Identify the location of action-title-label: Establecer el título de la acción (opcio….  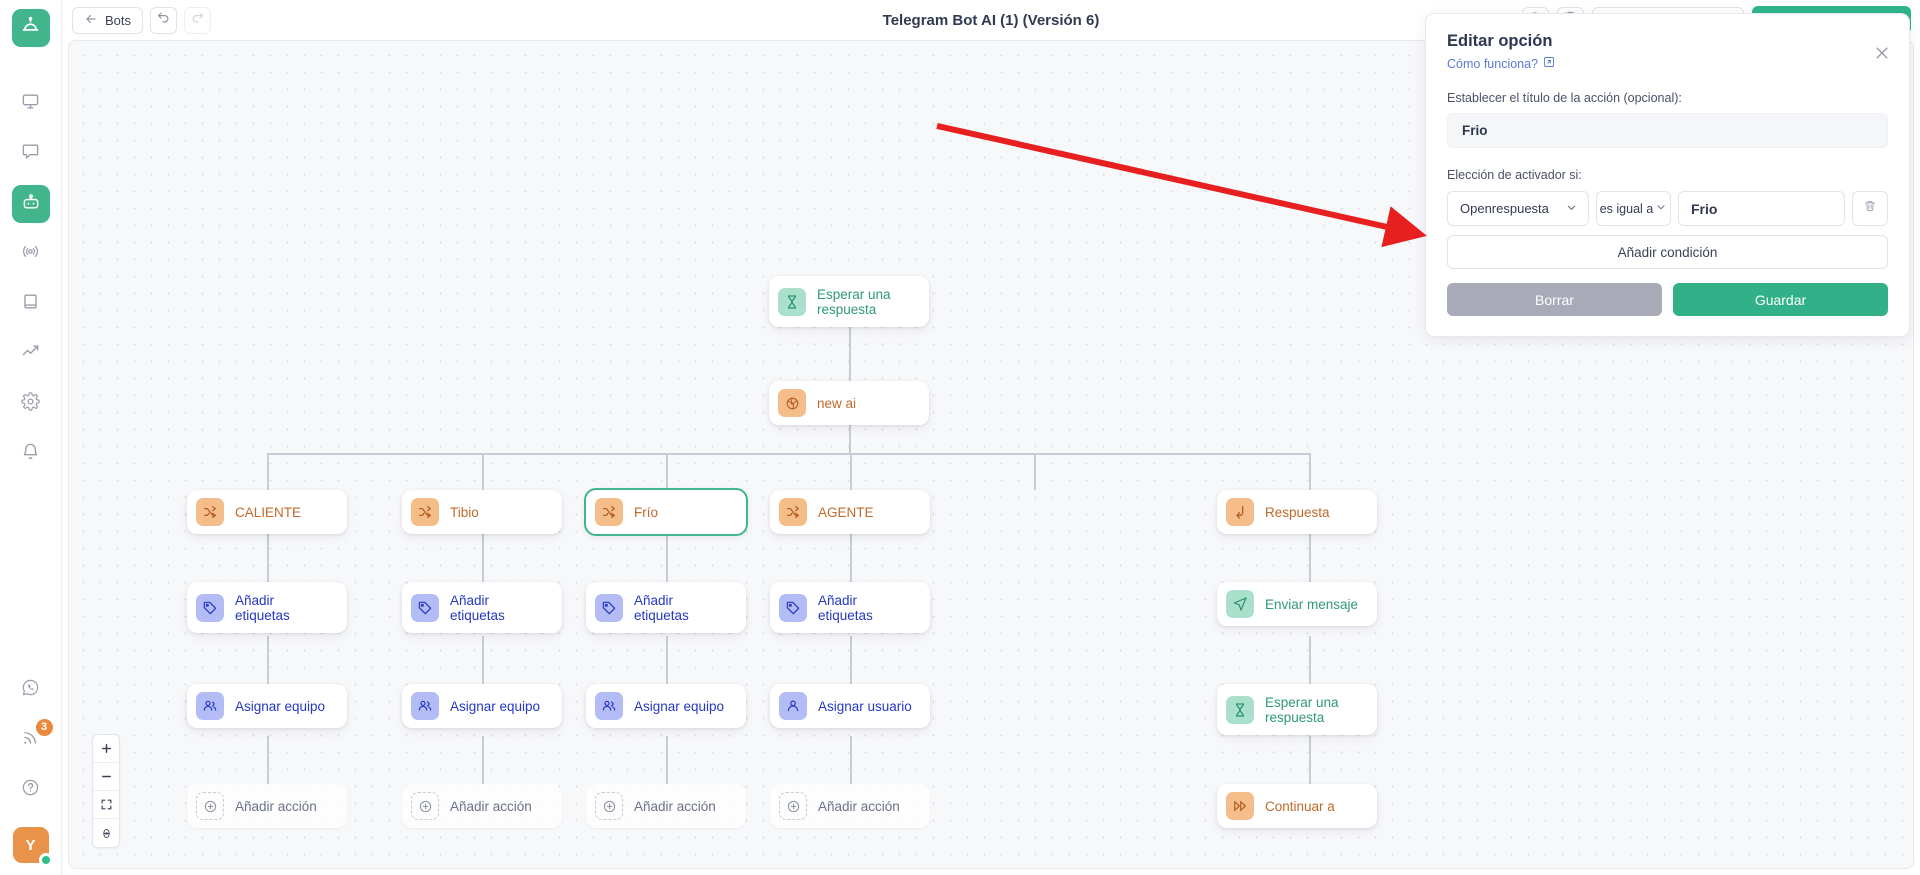
(1564, 98).